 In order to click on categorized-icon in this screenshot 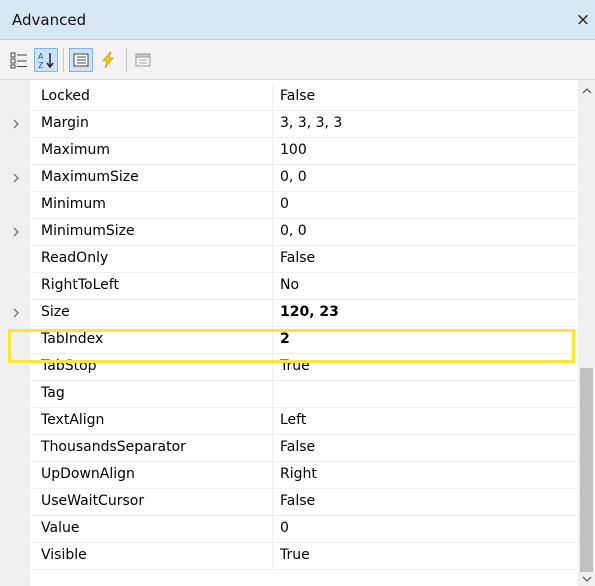, I will do `click(18, 60)`.